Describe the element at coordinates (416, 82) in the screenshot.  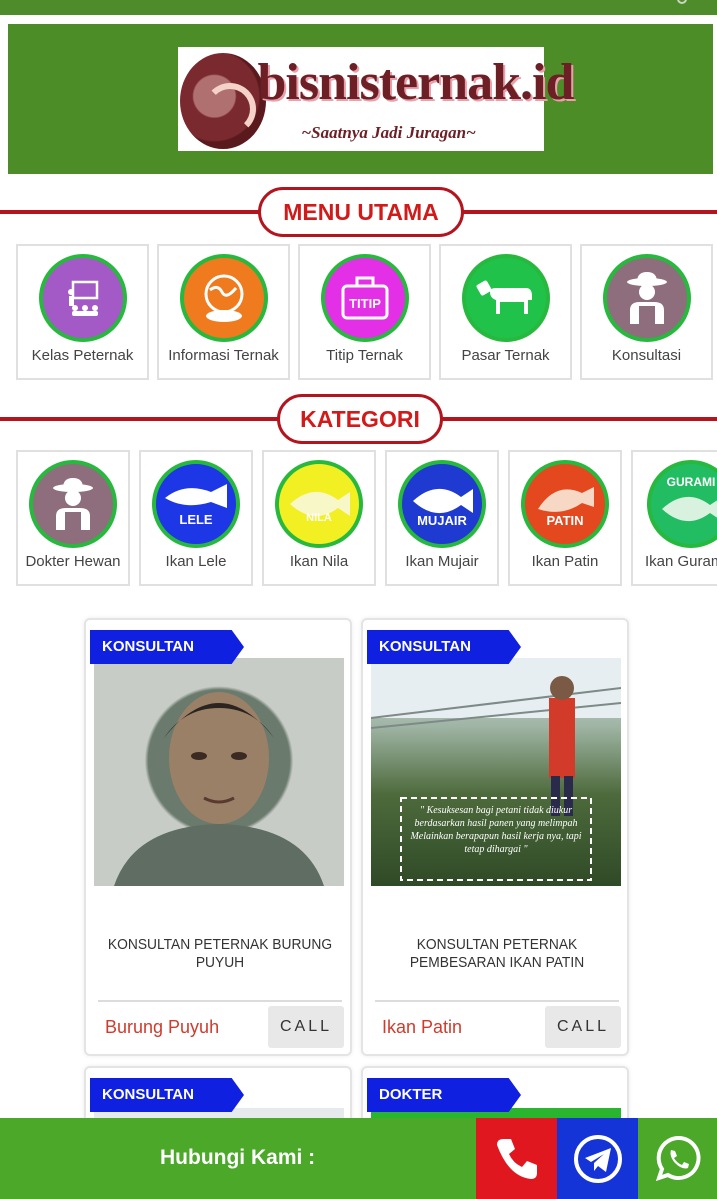
I see `logo-text: bisnisternak.id` at that location.